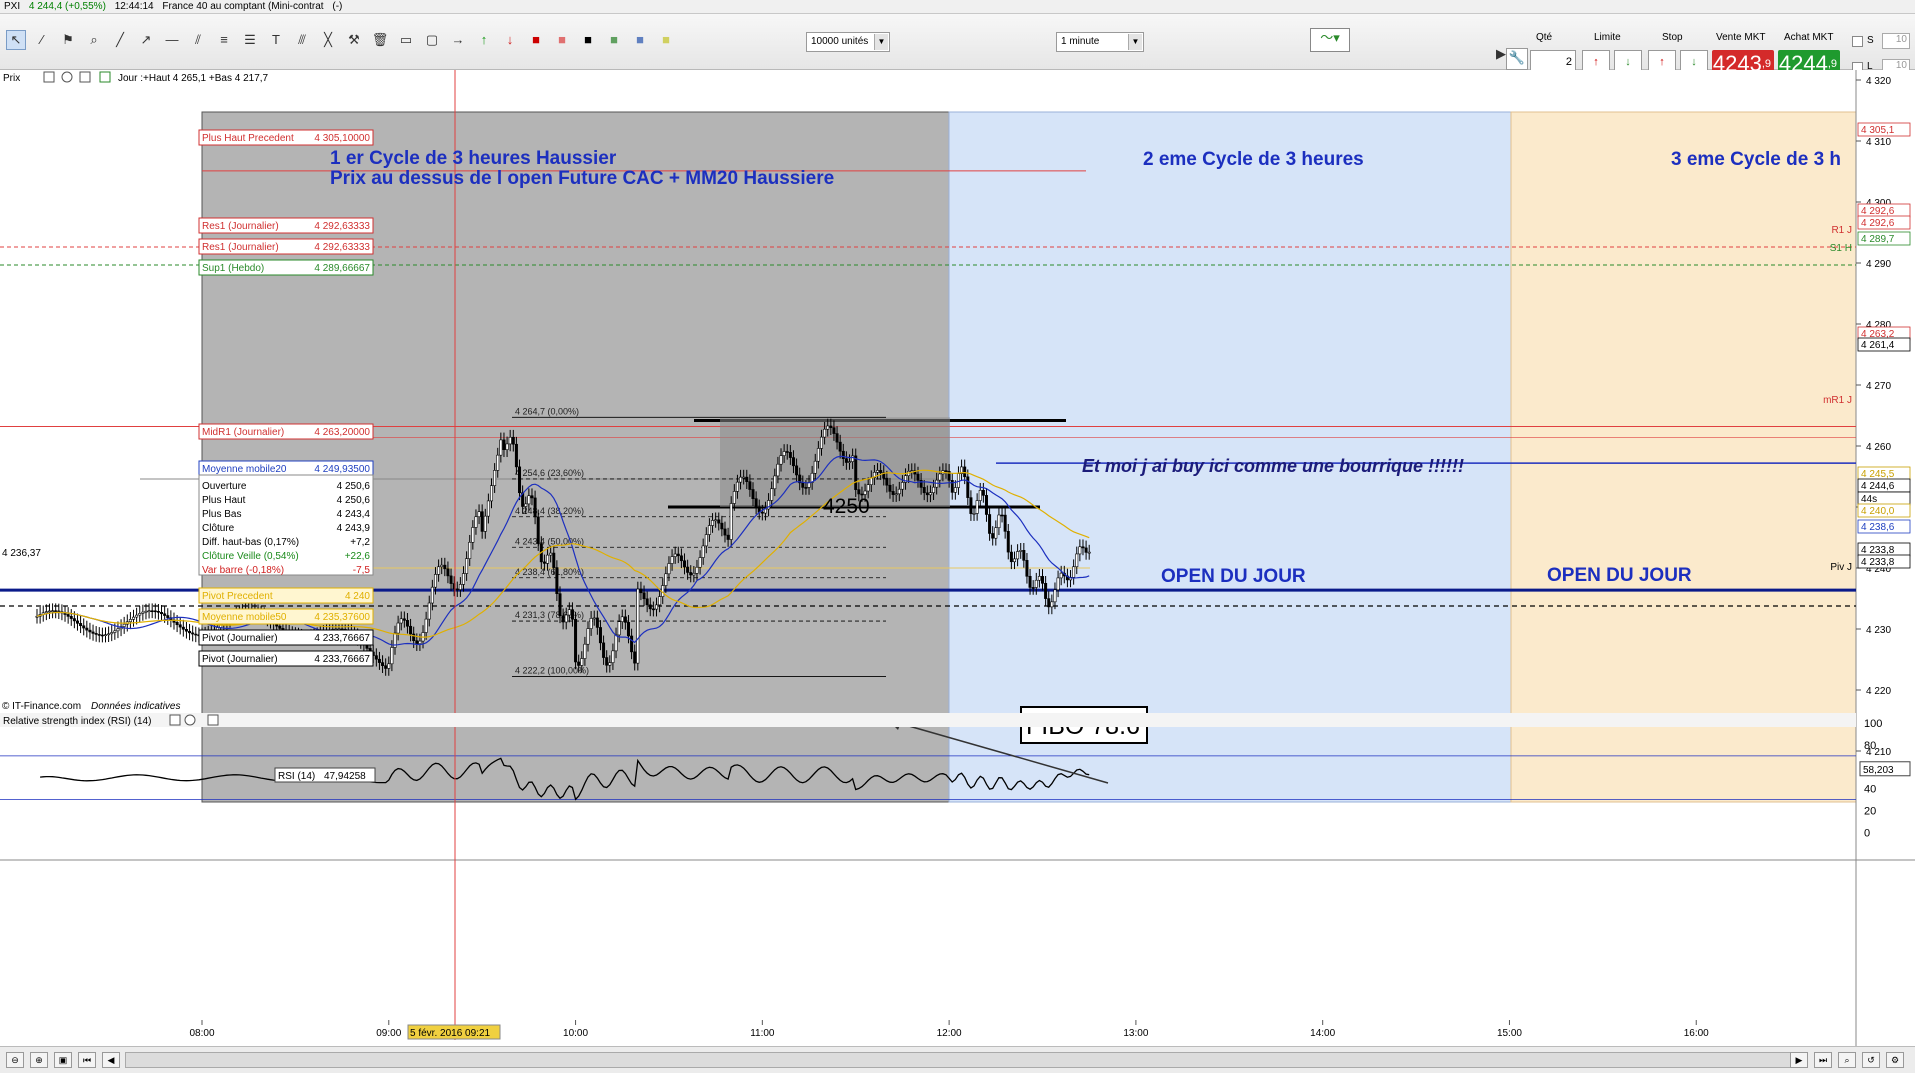 Image resolution: width=1915 pixels, height=1073 pixels. What do you see at coordinates (1544, 37) in the screenshot?
I see `qty-label: Qté` at bounding box center [1544, 37].